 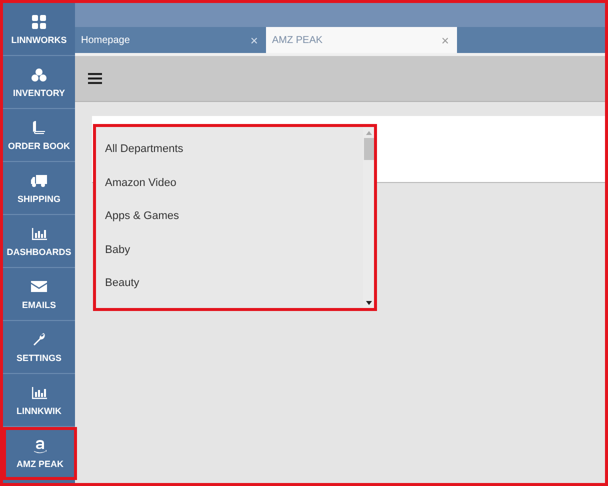 I want to click on sidebar-item: SETTINGS, so click(x=39, y=347).